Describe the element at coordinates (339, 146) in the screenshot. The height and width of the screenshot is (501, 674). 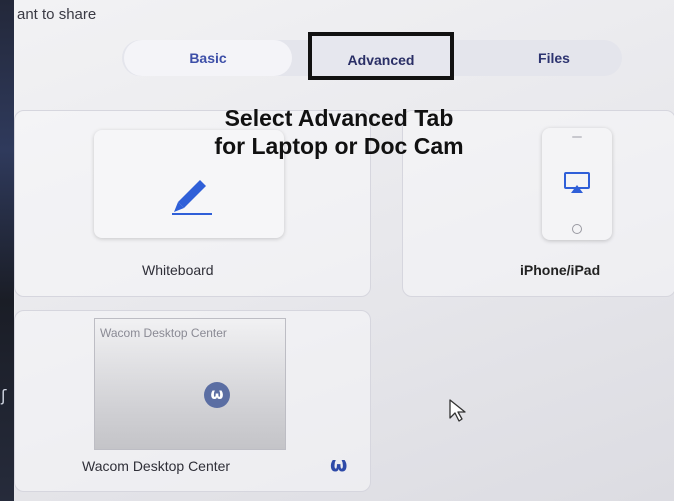
I see `annotation-line-2: for Laptop or Doc Cam` at that location.